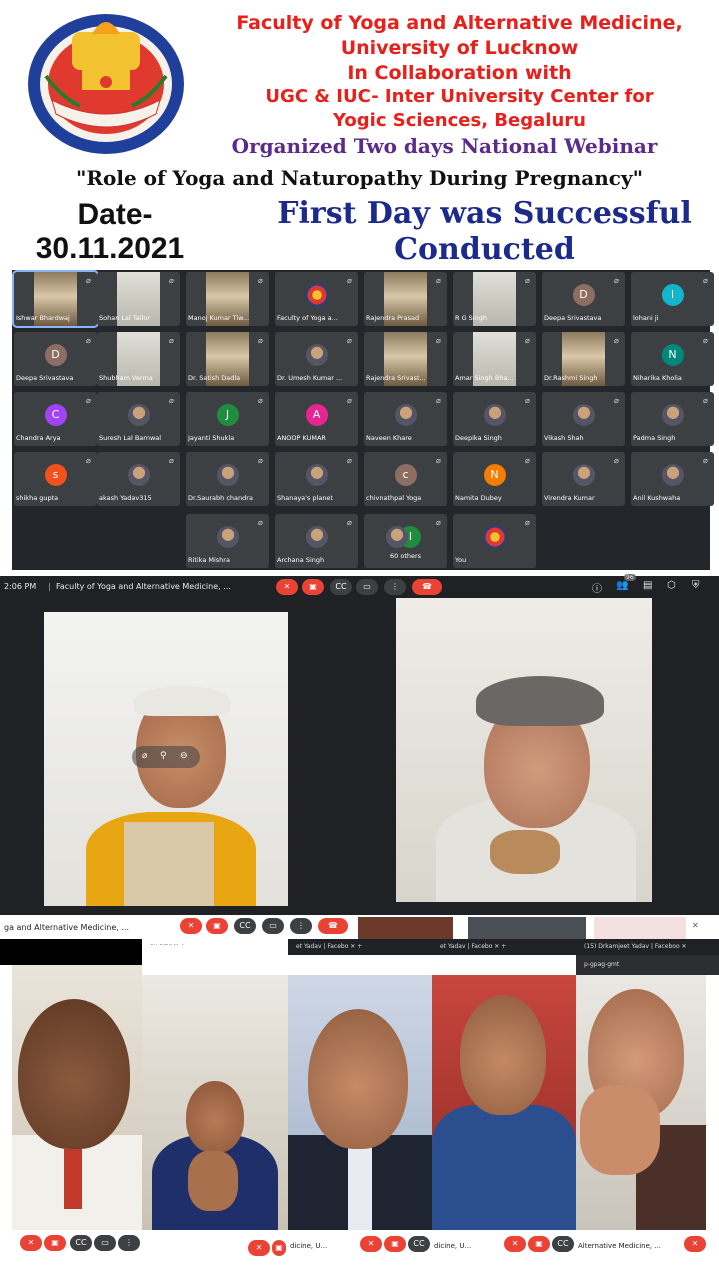 This screenshot has height=1280, width=719. What do you see at coordinates (316, 479) in the screenshot?
I see `participant-tile: ⌀ Shanaya's planet` at bounding box center [316, 479].